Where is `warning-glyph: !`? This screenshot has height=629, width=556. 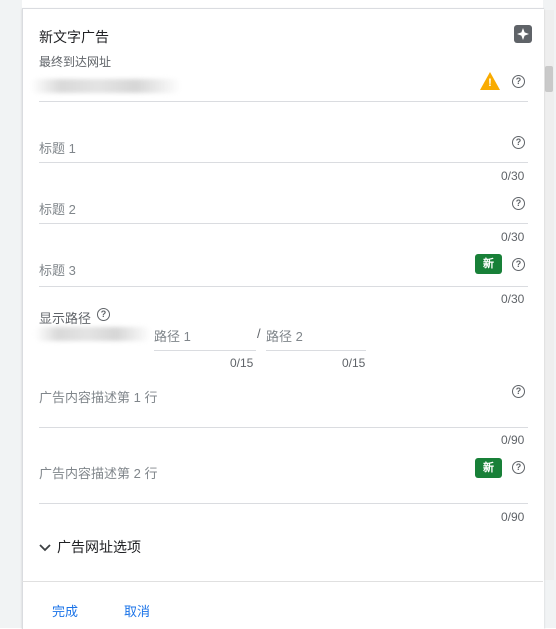
warning-glyph: ! is located at coordinates (490, 83).